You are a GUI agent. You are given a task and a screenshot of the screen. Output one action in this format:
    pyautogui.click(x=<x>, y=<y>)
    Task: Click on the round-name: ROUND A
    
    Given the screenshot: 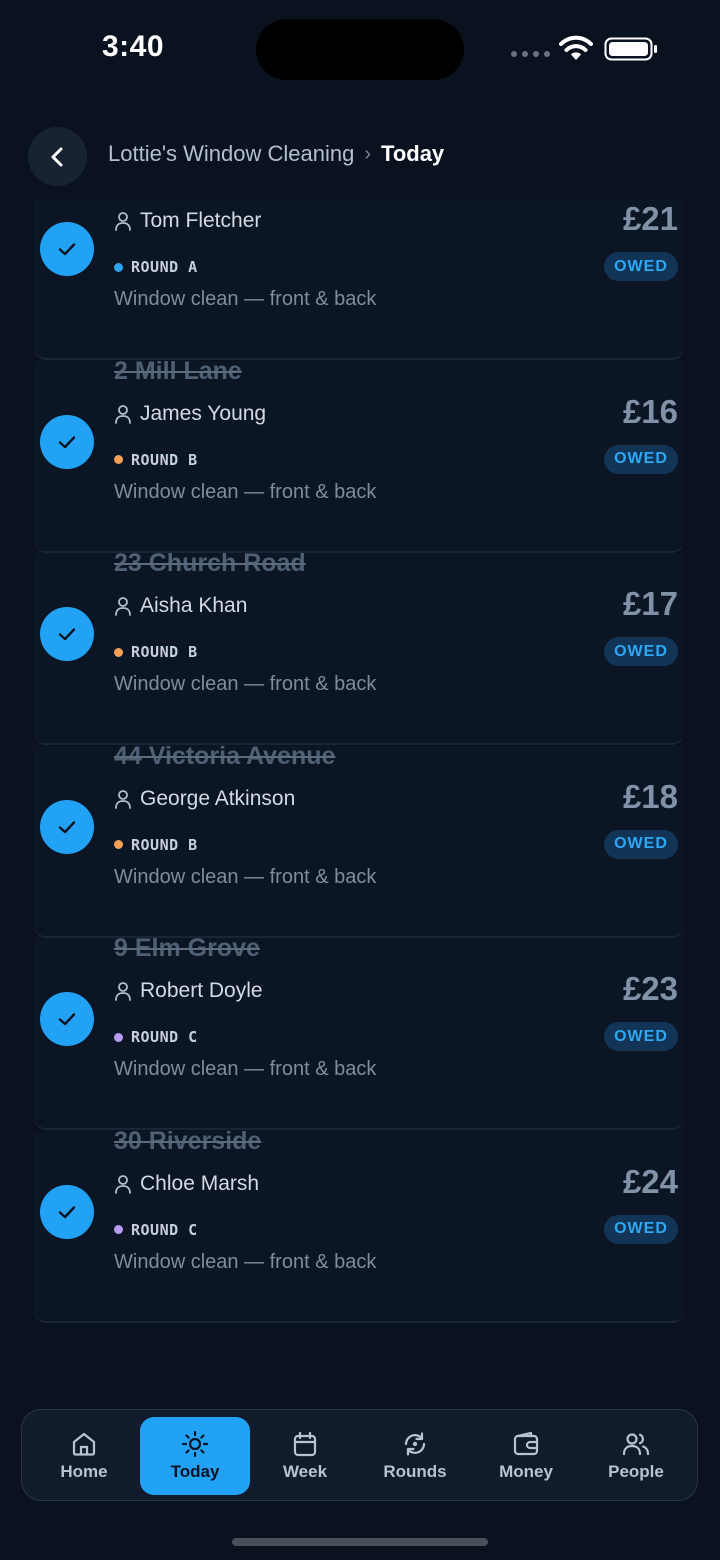 What is the action you would take?
    pyautogui.click(x=164, y=267)
    